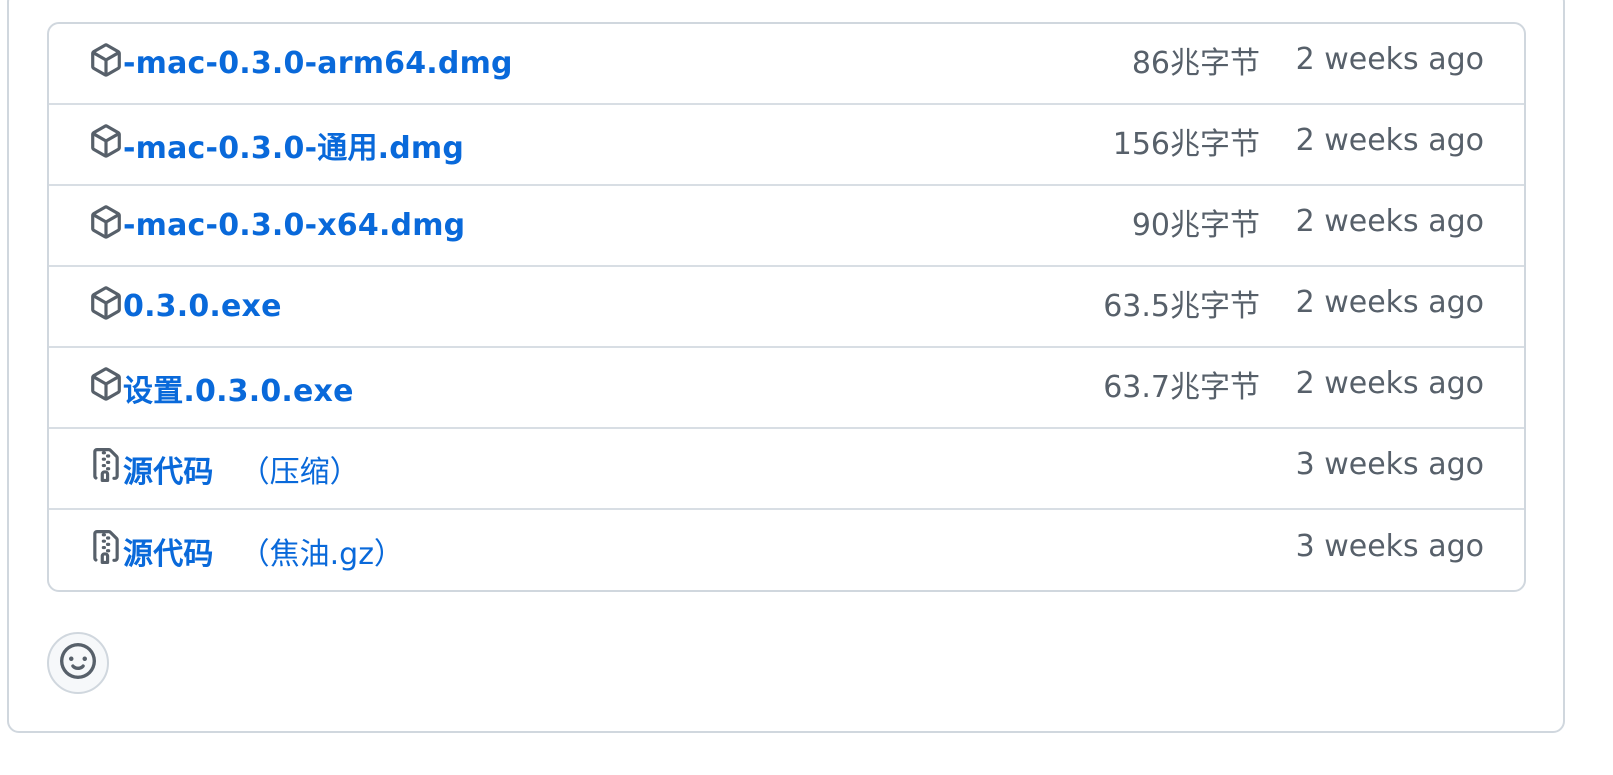 The height and width of the screenshot is (775, 1613). I want to click on asset-left: 源代码 （压缩）, so click(224, 468).